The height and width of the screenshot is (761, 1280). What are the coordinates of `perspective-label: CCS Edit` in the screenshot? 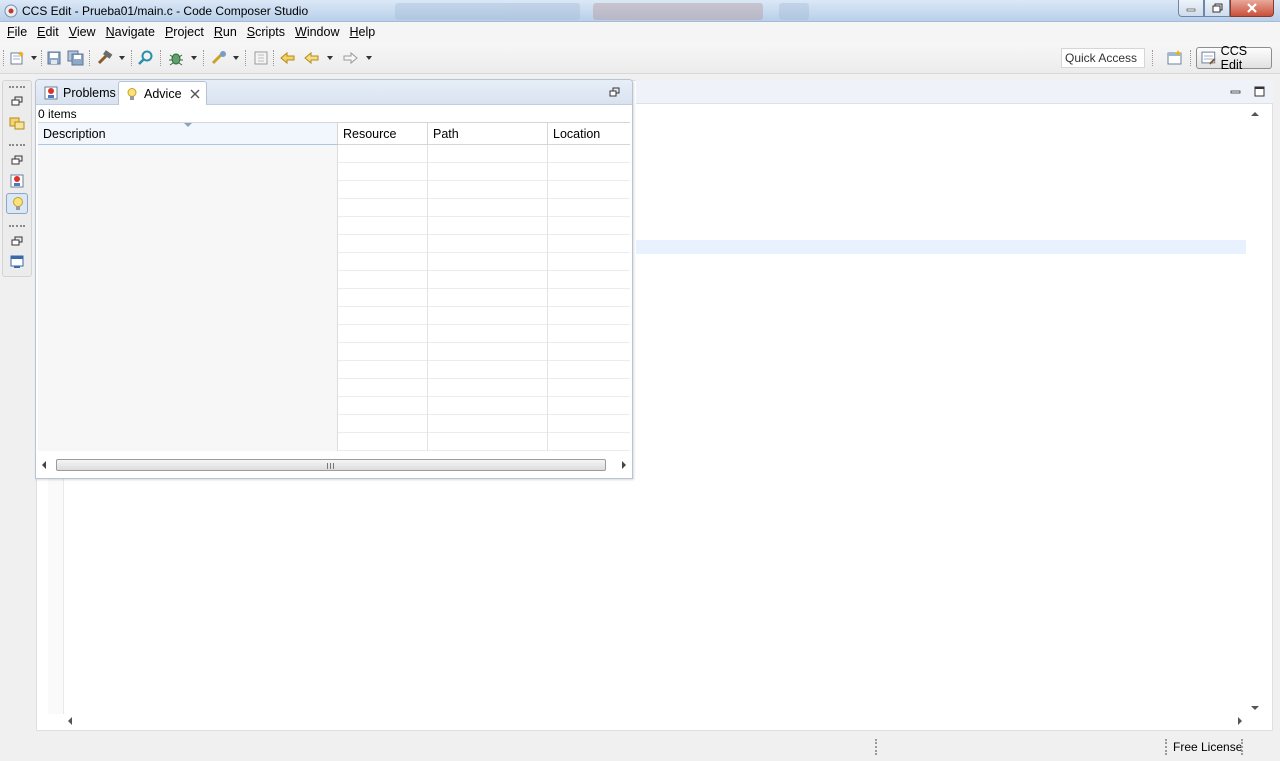 It's located at (1234, 58).